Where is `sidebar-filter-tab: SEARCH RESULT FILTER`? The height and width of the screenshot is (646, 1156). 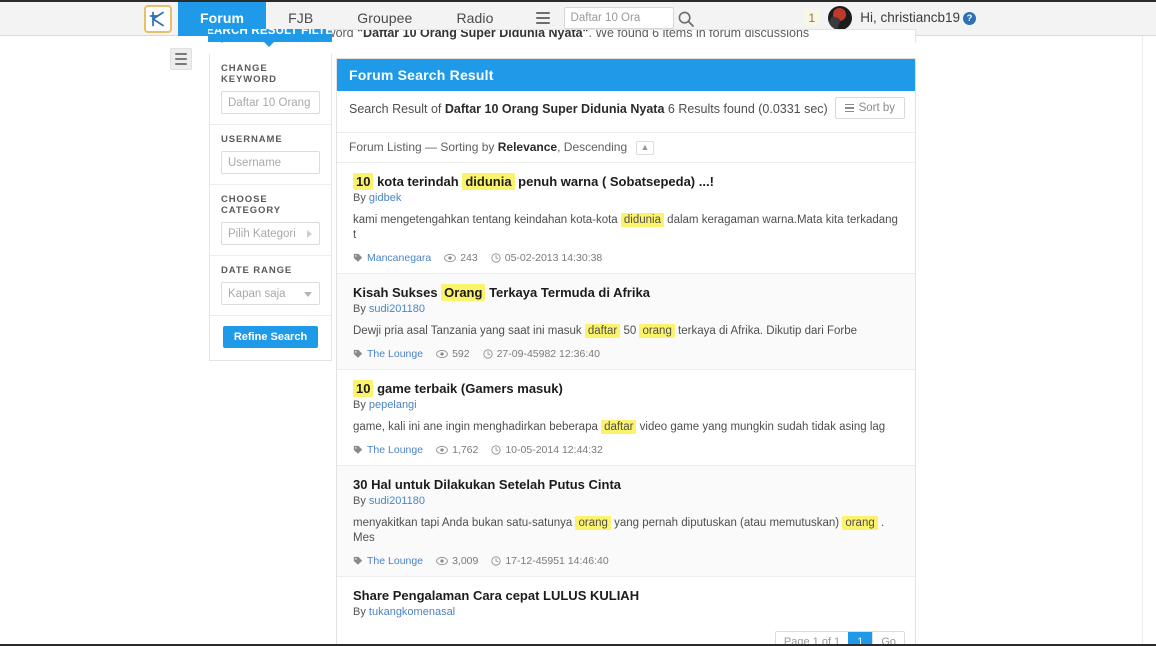 sidebar-filter-tab: SEARCH RESULT FILTER is located at coordinates (270, 35).